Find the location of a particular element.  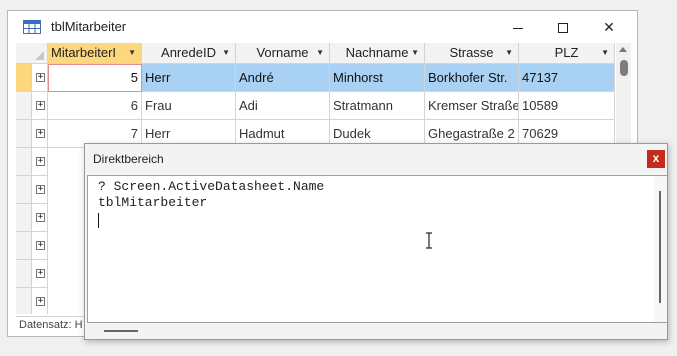

datasheet-titlebar: tblMitarbeiter ✕ is located at coordinates (322, 27).